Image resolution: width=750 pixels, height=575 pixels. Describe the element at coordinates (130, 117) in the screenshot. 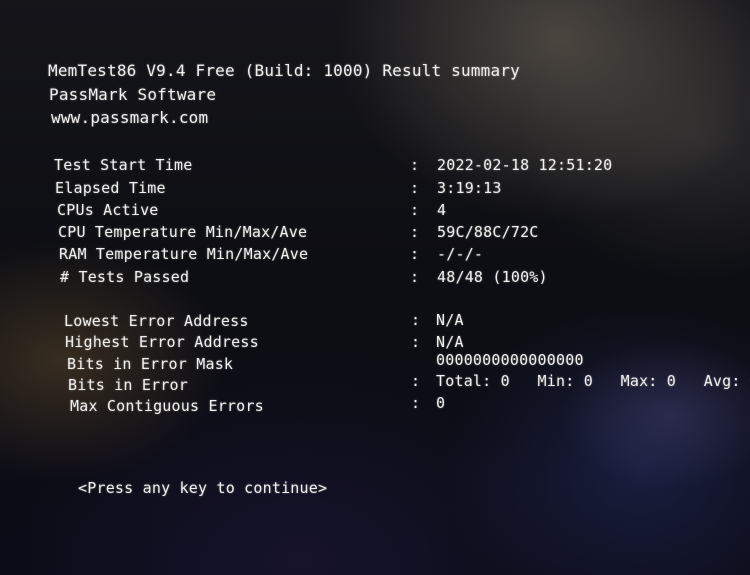

I see `company-url: www.passmark.com` at that location.